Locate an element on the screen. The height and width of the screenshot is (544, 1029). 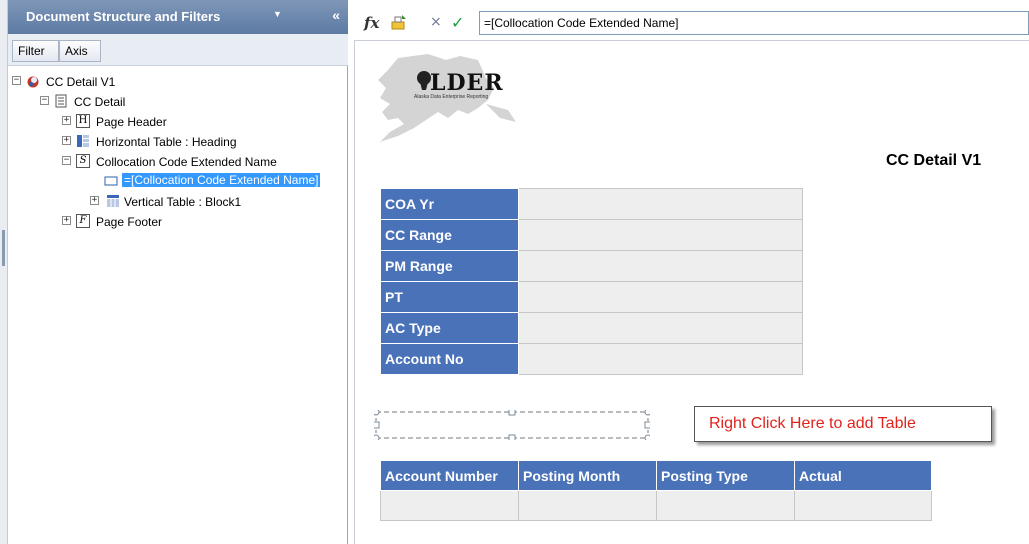
column-header-actual: Actual is located at coordinates (863, 475).